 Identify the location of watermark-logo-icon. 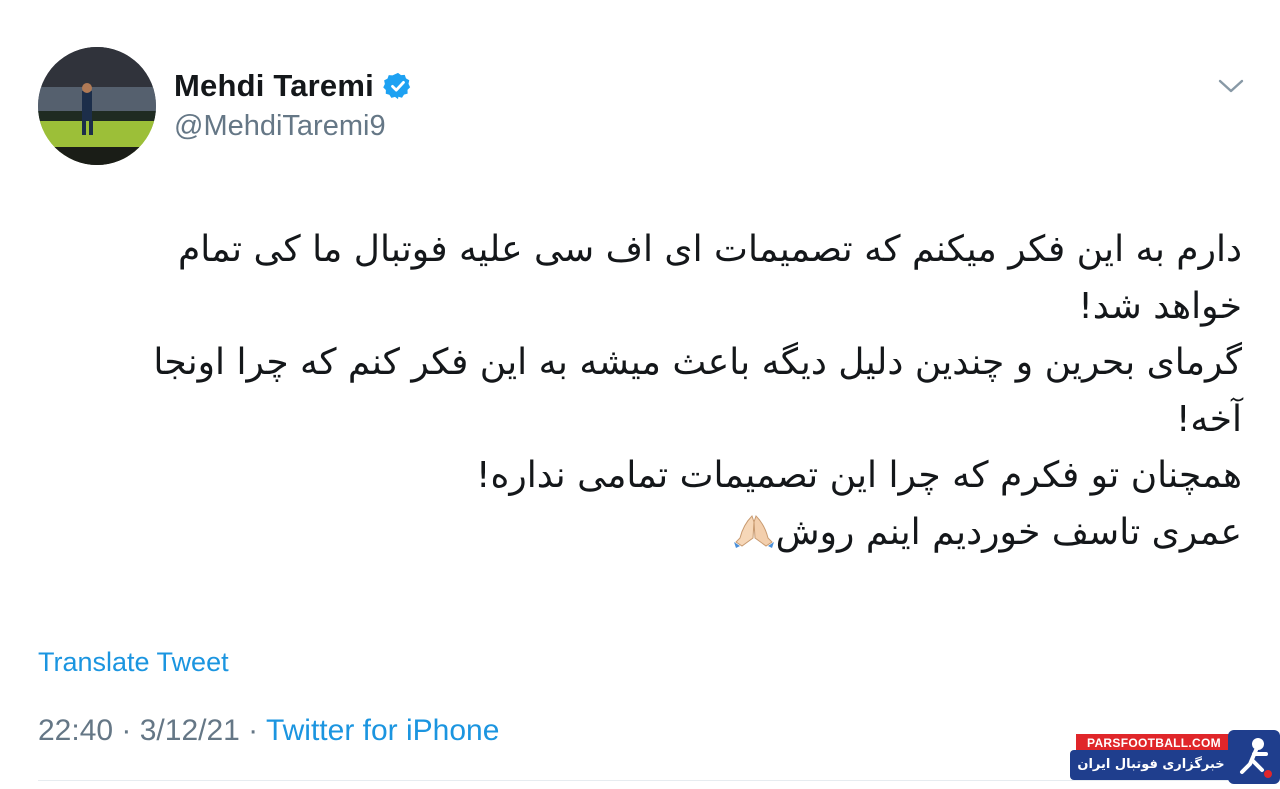
(1254, 757).